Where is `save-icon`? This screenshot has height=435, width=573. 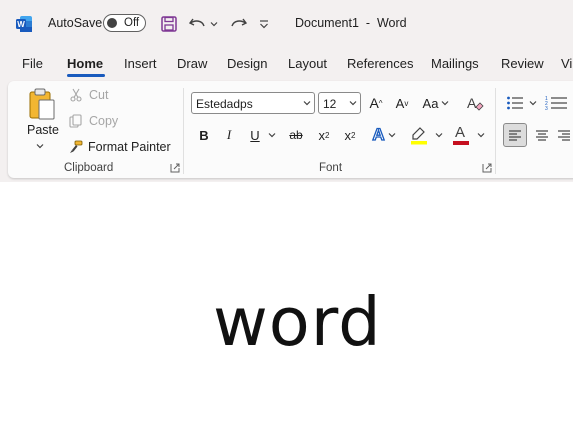 save-icon is located at coordinates (169, 24).